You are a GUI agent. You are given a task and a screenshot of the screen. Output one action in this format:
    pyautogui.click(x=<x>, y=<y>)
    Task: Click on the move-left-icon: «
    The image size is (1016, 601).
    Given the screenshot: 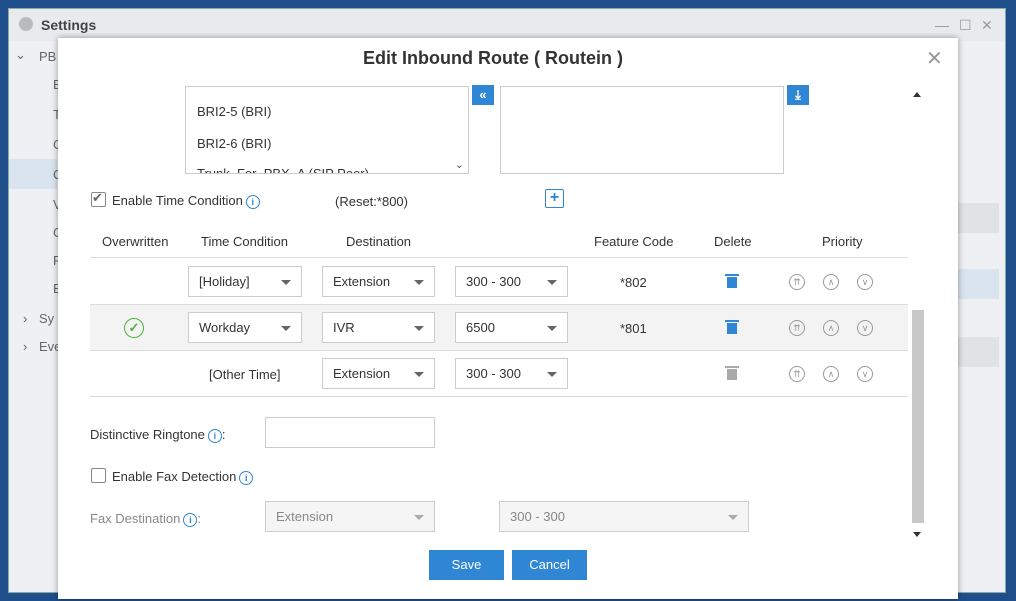 What is the action you would take?
    pyautogui.click(x=483, y=95)
    